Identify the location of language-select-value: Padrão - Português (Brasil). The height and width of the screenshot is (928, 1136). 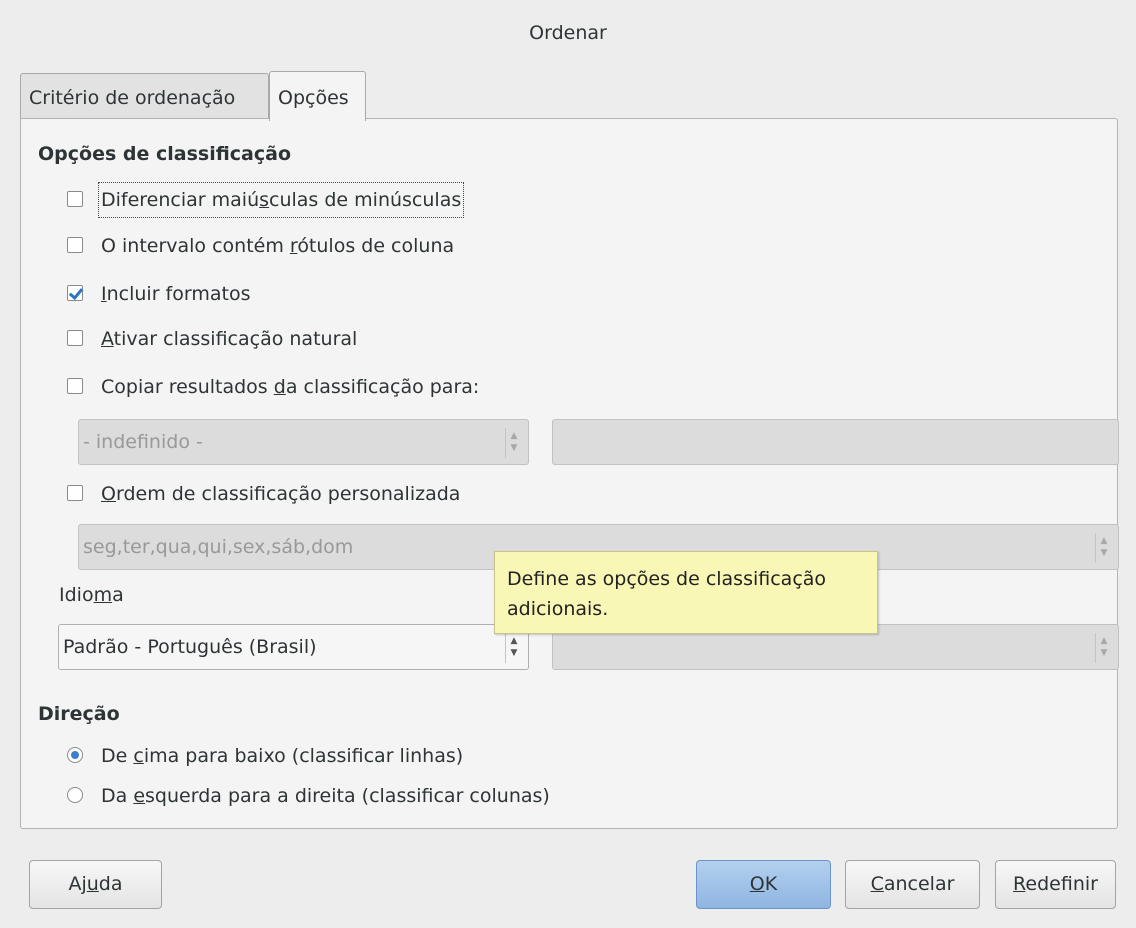
(190, 647).